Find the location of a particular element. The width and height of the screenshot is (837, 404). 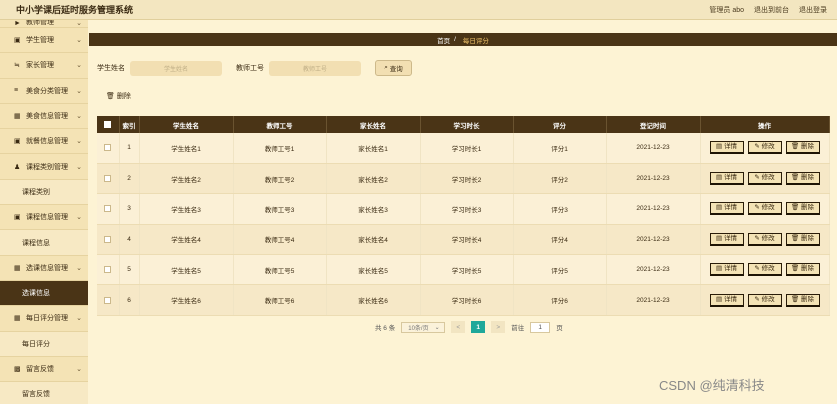

page-size-select: 10条/页 ⌄ is located at coordinates (423, 327).